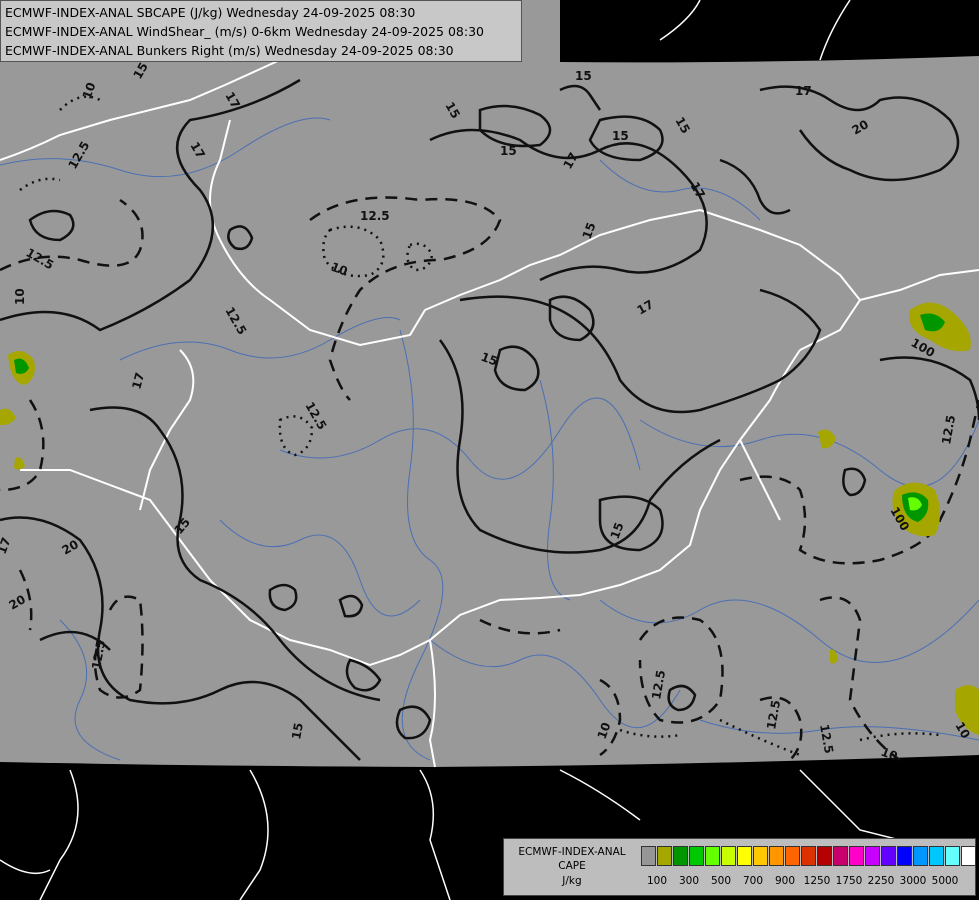  I want to click on legend-tick-label: 1250, so click(817, 881).